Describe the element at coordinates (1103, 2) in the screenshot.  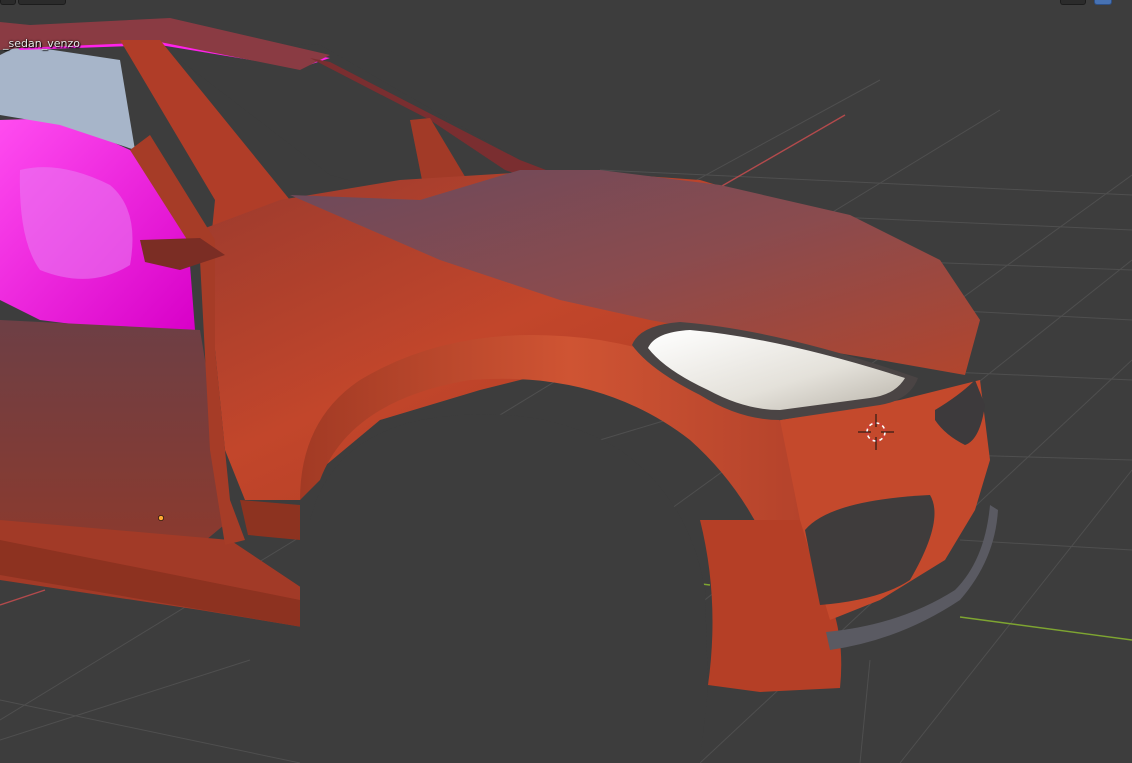
I see `overlay-toggle-button` at that location.